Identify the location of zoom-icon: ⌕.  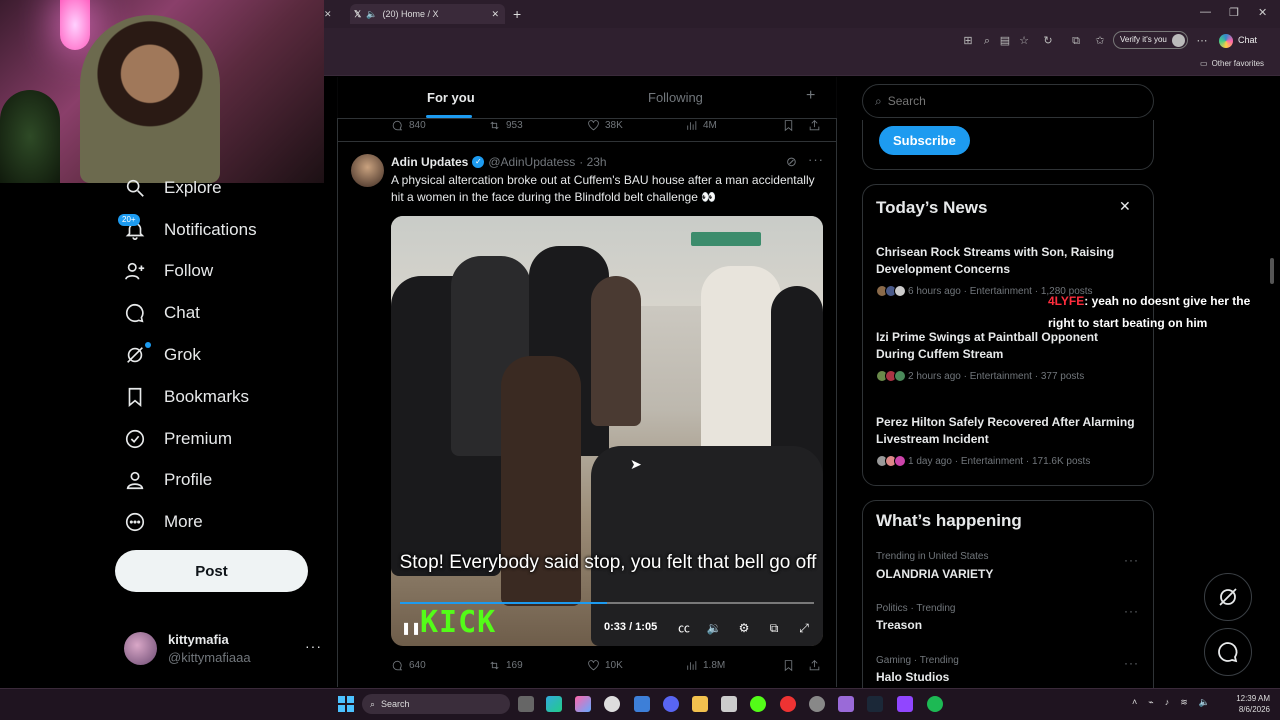
(987, 41).